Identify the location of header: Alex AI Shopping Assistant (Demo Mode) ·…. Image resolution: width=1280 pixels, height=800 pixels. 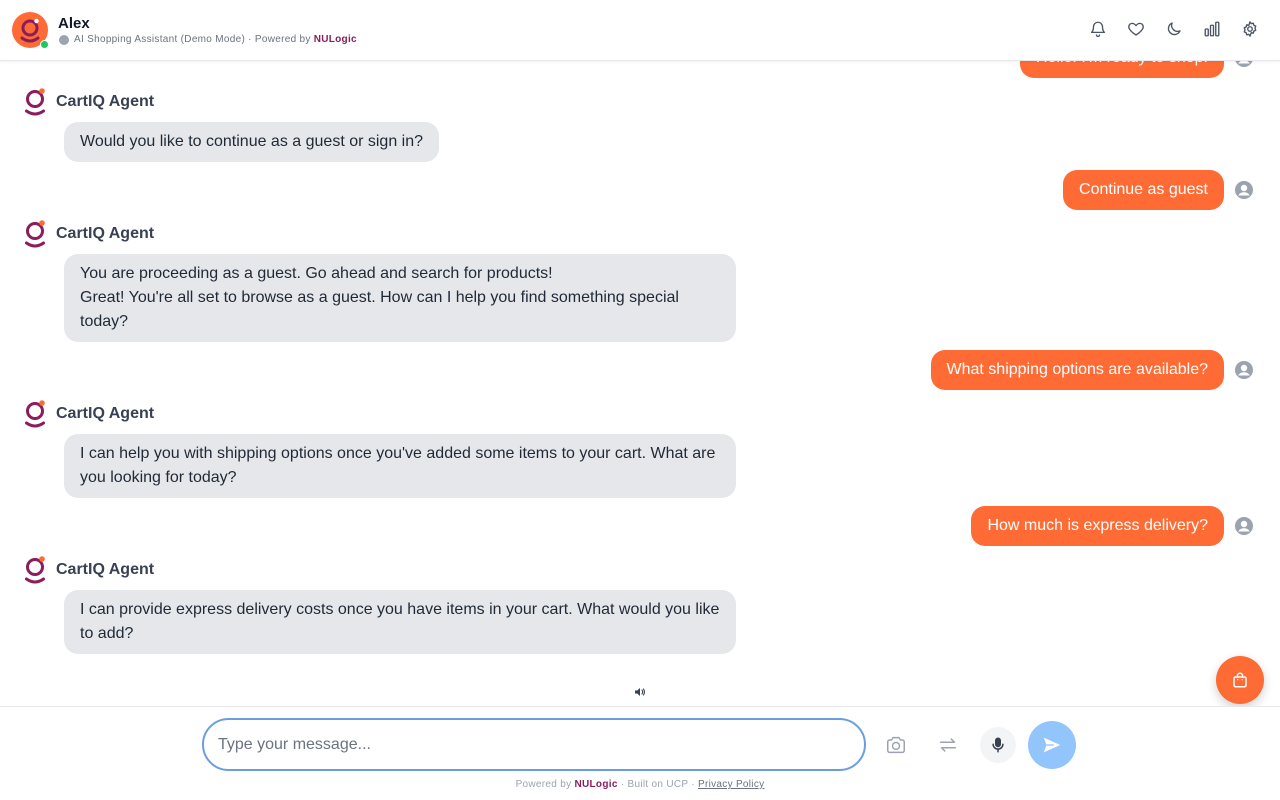
(640, 30).